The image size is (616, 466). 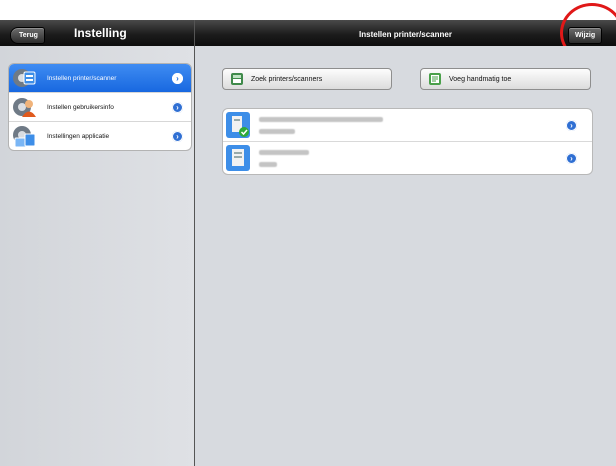 What do you see at coordinates (237, 79) in the screenshot?
I see `search-printer-icon` at bounding box center [237, 79].